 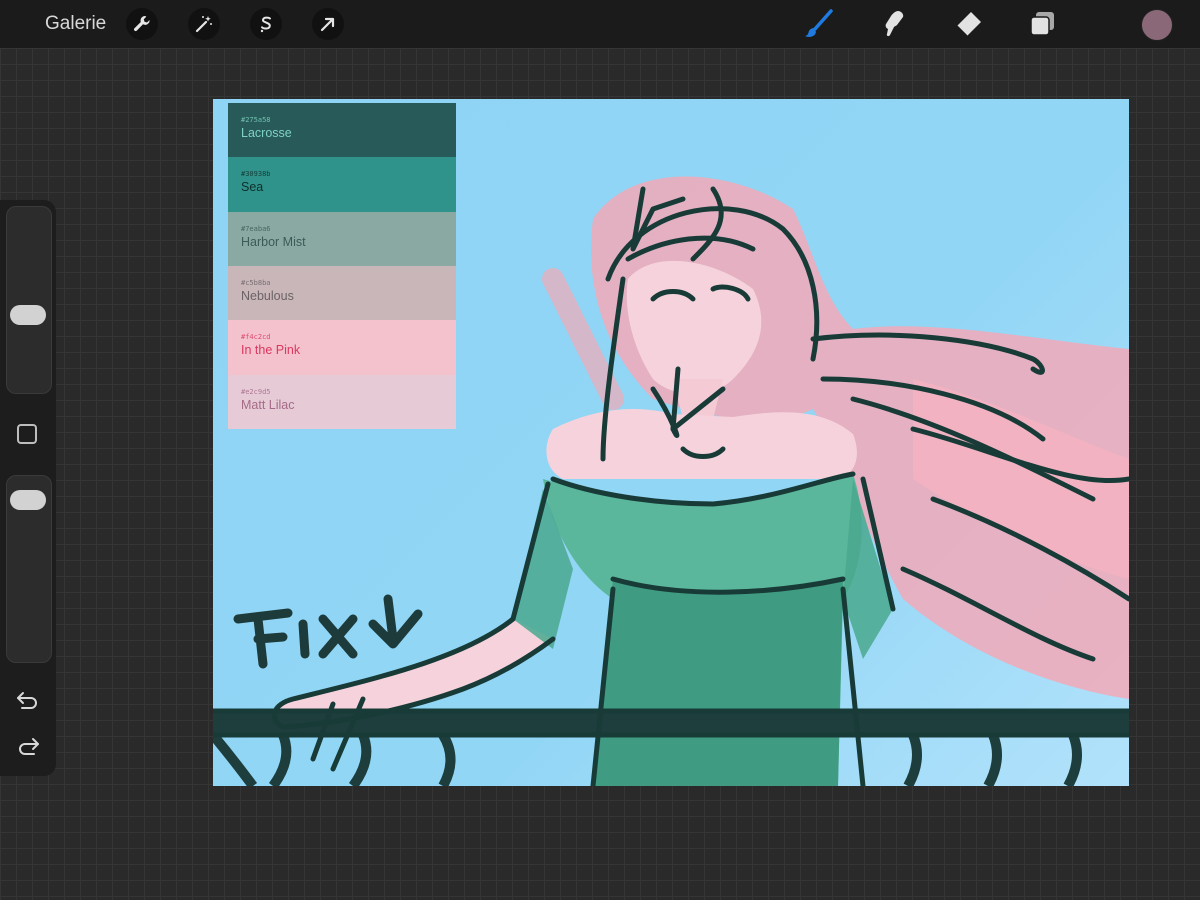 I want to click on selection-s-icon, so click(x=266, y=24).